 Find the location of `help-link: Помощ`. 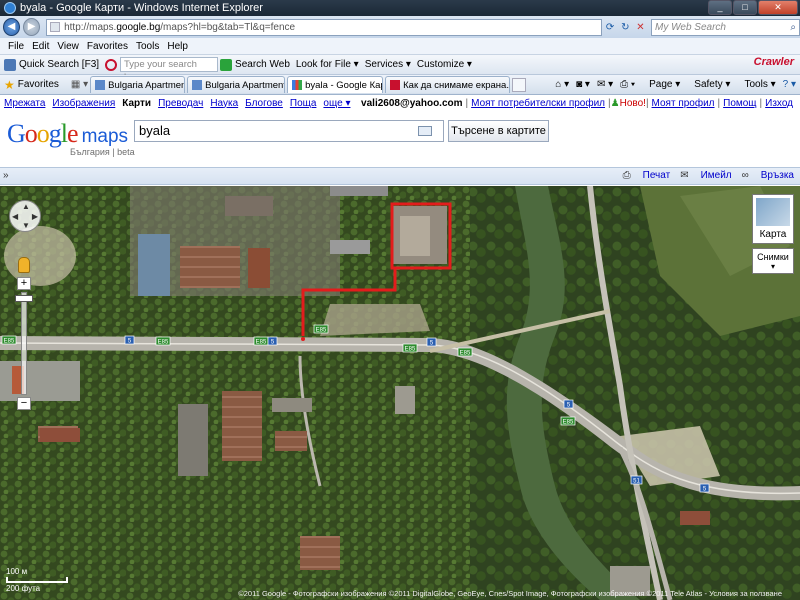

help-link: Помощ is located at coordinates (739, 103).